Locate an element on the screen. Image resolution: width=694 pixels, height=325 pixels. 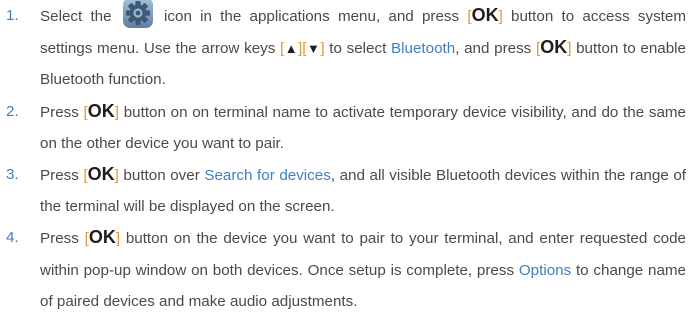
step-text: button over is located at coordinates (161, 176).